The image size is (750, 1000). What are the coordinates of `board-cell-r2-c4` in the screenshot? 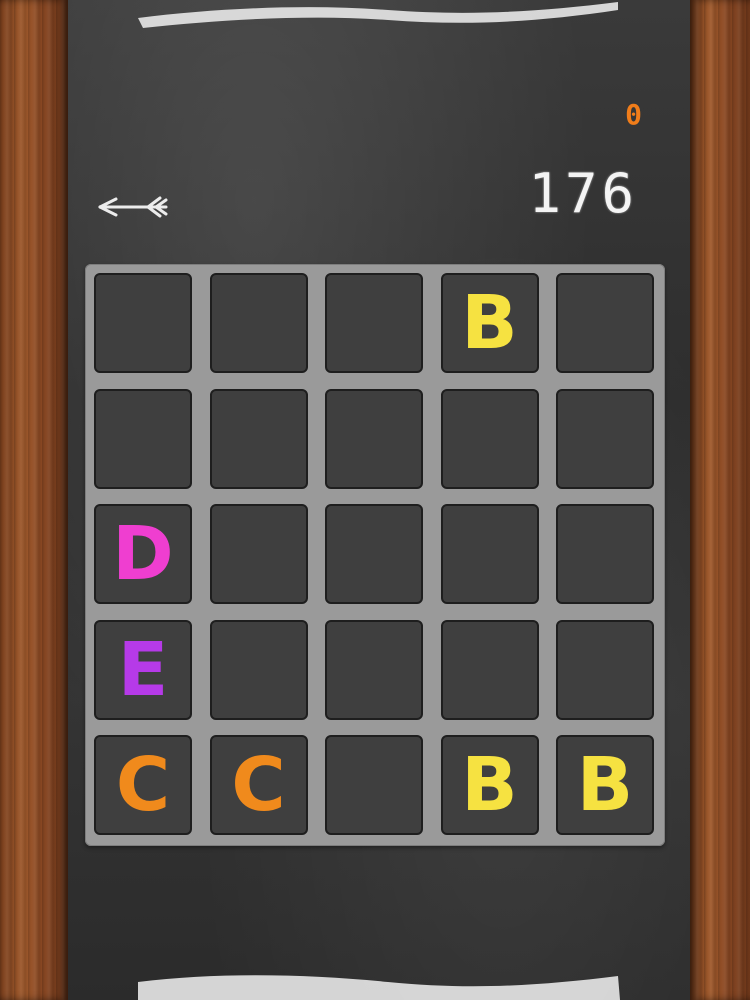 It's located at (489, 438).